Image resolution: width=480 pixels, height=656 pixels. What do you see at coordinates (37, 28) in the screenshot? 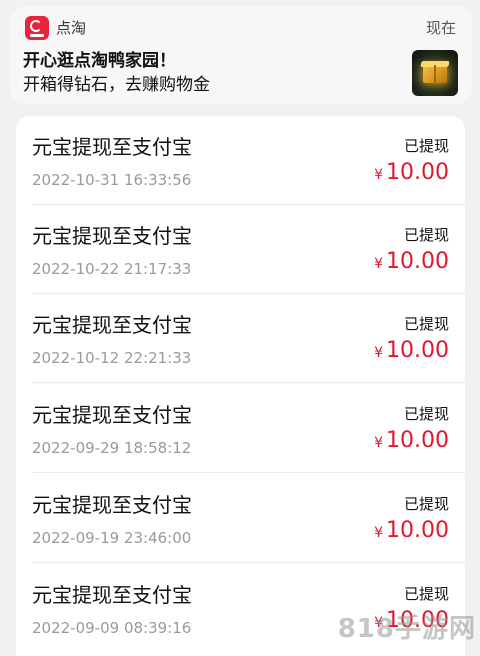
I see `diantao-app-icon` at bounding box center [37, 28].